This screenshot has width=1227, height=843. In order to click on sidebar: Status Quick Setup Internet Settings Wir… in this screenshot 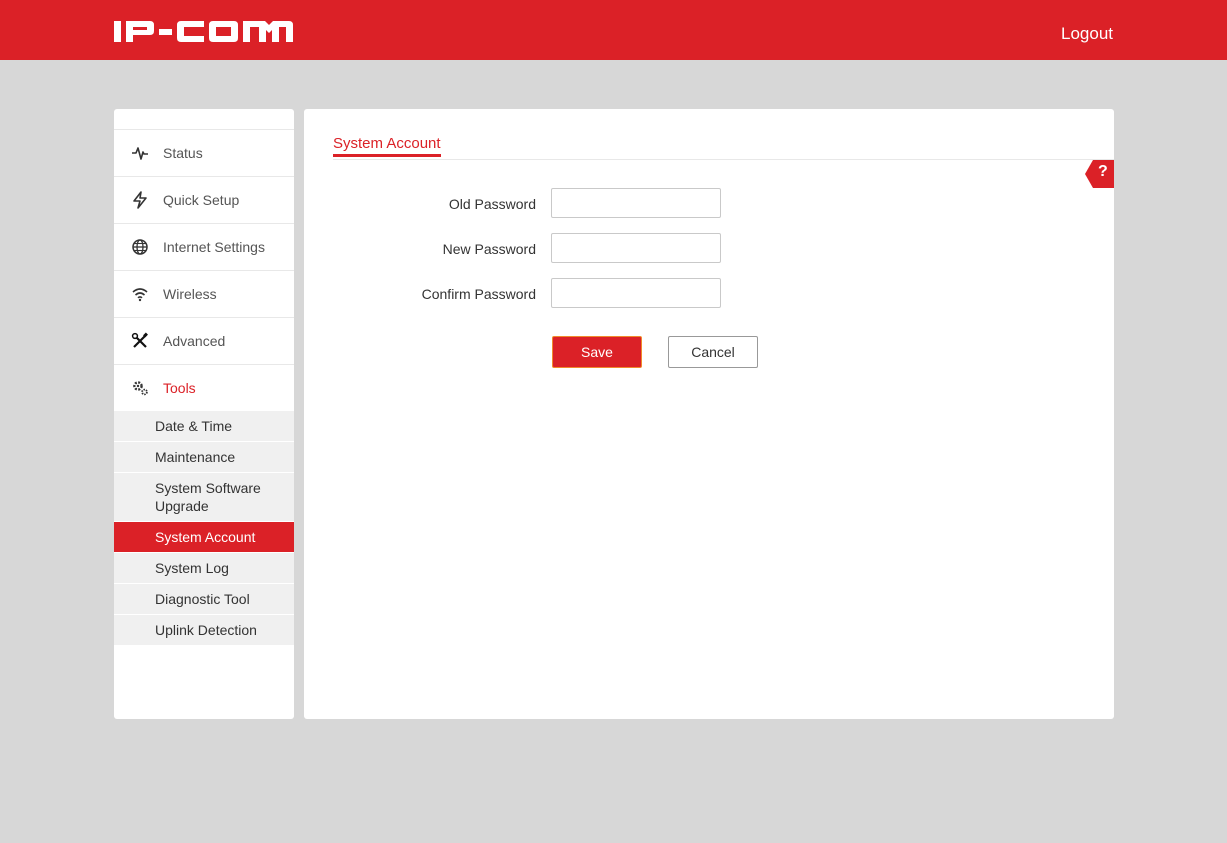, I will do `click(204, 414)`.